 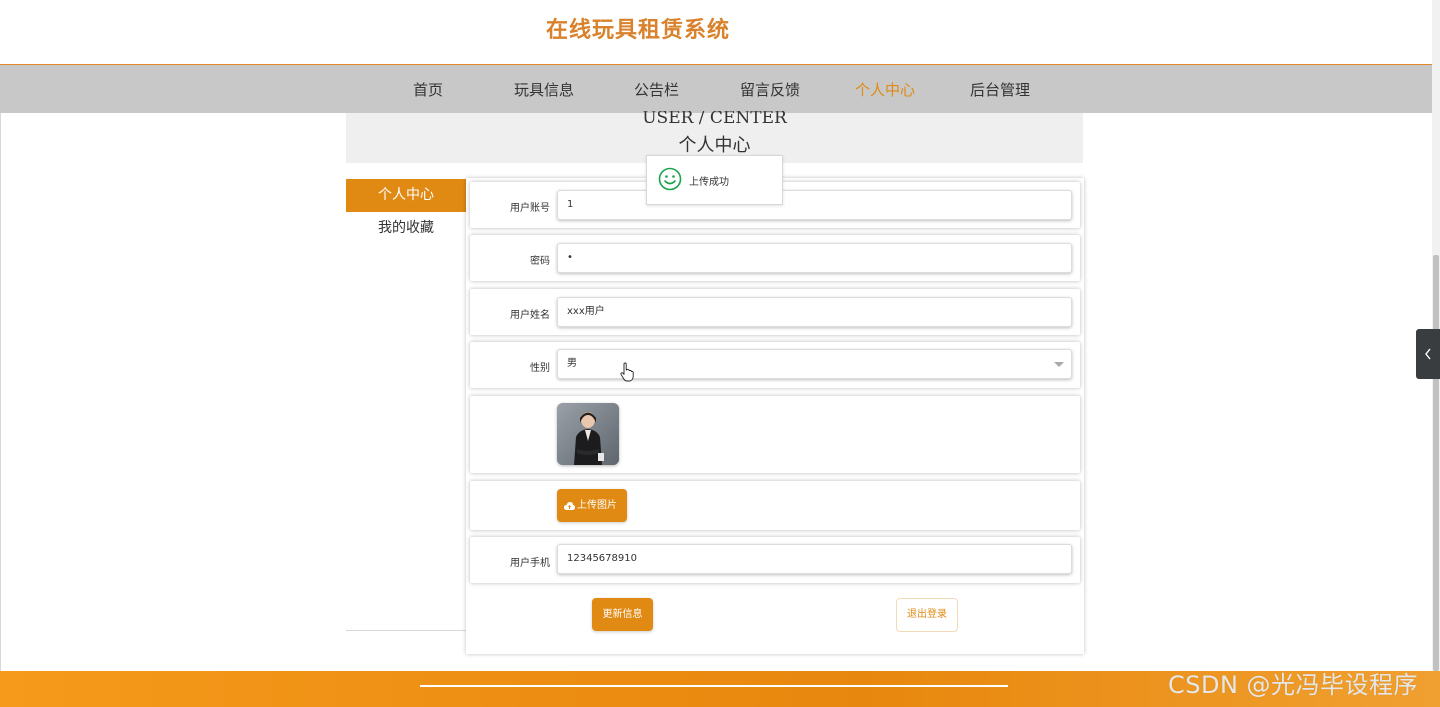 I want to click on logout-button: 退出登录, so click(x=927, y=615).